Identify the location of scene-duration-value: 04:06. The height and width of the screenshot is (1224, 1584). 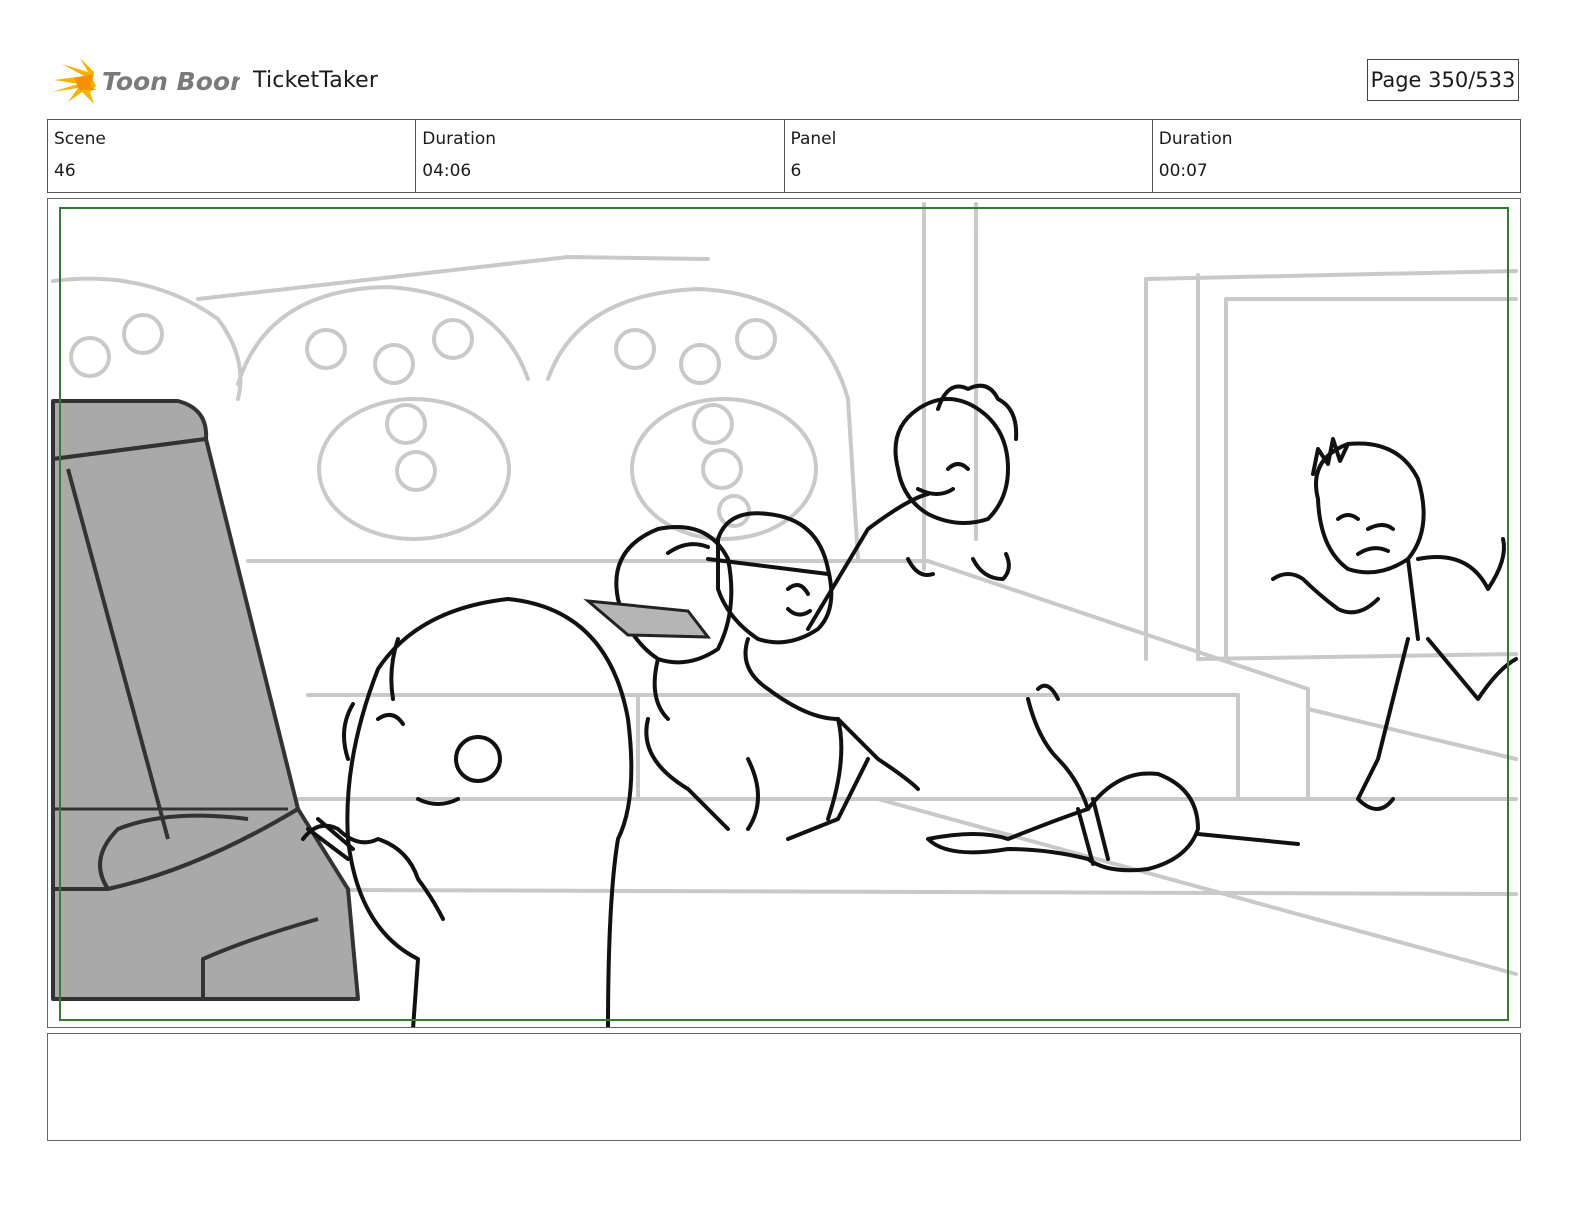
(447, 171).